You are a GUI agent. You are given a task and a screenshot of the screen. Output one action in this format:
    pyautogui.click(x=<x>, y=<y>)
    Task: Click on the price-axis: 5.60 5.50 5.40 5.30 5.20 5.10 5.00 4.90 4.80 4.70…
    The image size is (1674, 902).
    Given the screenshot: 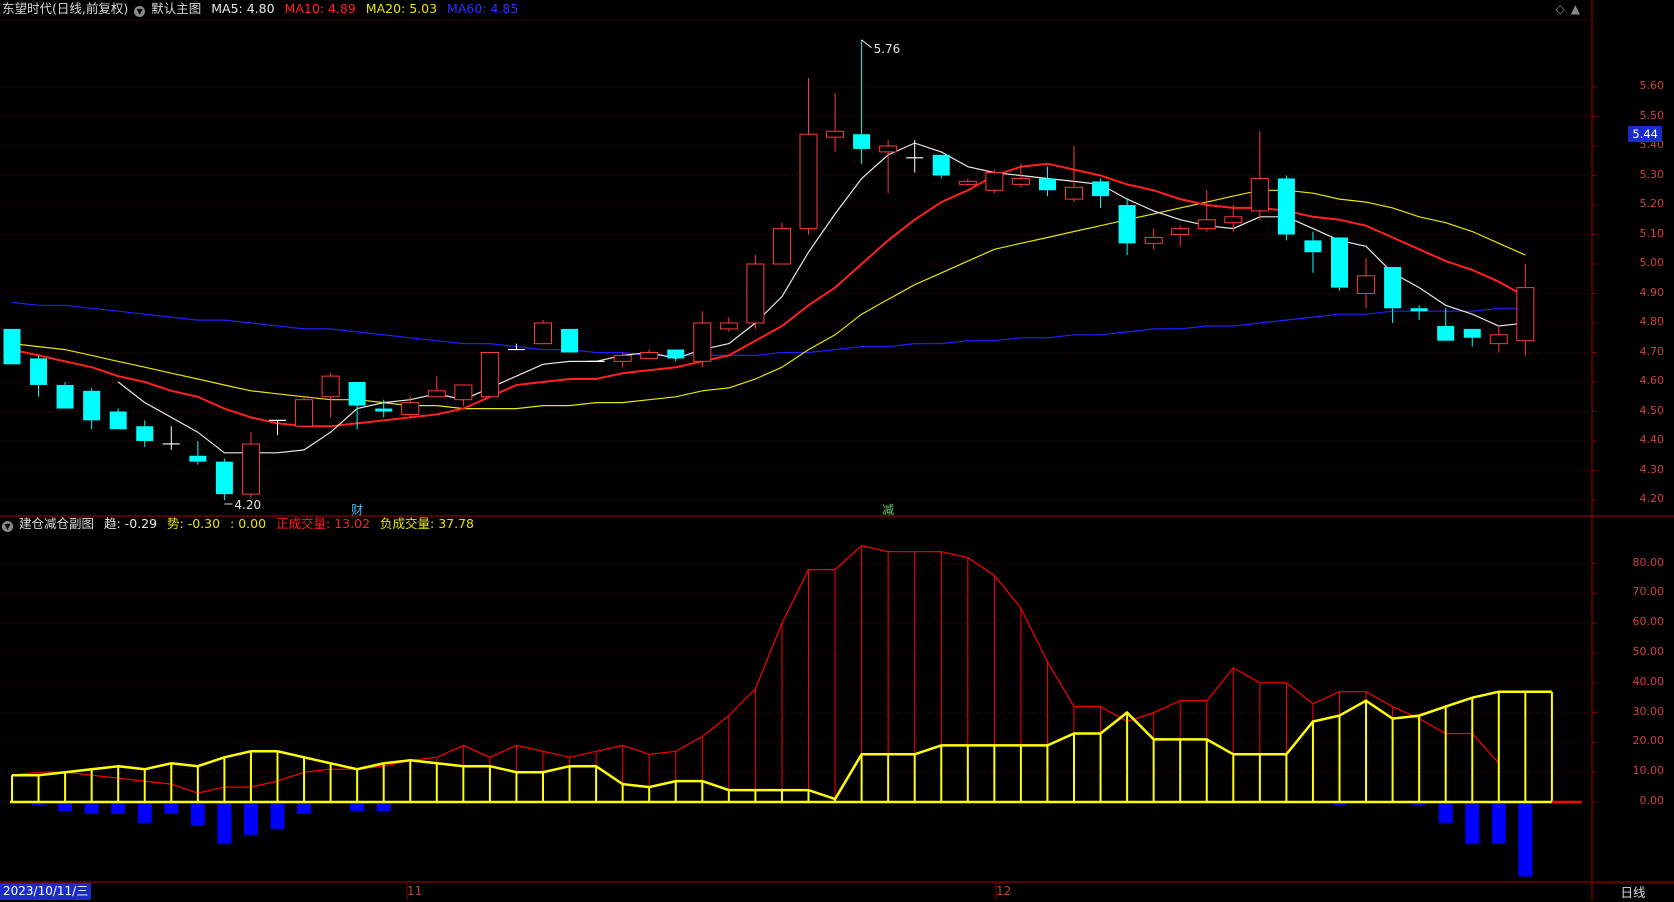 What is the action you would take?
    pyautogui.click(x=1633, y=257)
    